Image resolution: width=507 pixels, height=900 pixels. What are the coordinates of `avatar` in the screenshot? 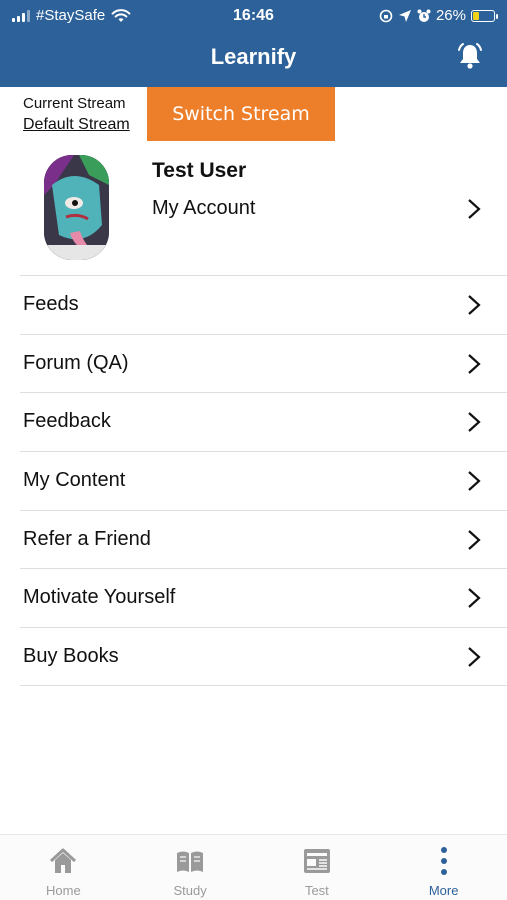 It's located at (76, 207).